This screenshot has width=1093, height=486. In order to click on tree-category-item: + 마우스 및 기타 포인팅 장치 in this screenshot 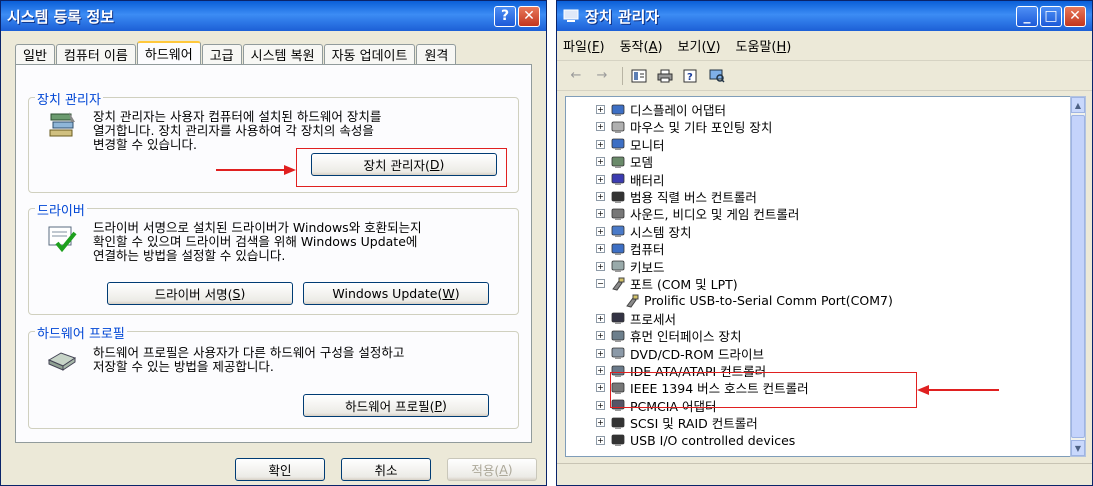, I will do `click(818, 126)`.